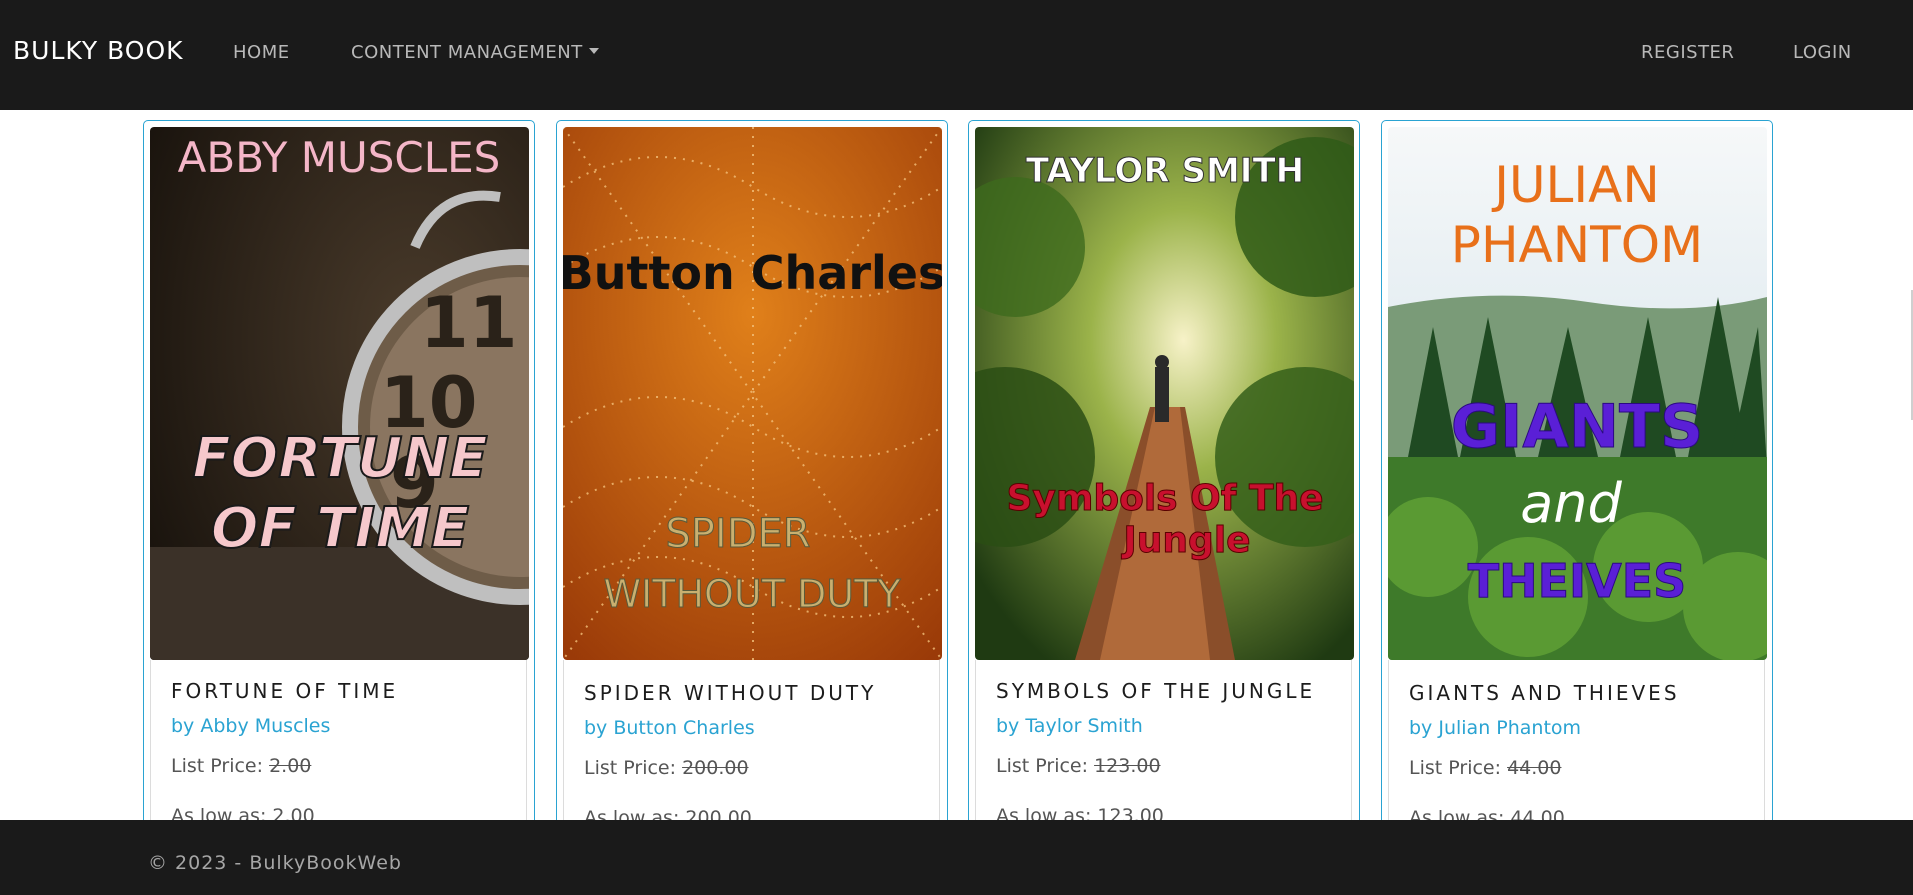  Describe the element at coordinates (1156, 691) in the screenshot. I see `book-title: SYMBOLS OF THE JUNGLE` at that location.